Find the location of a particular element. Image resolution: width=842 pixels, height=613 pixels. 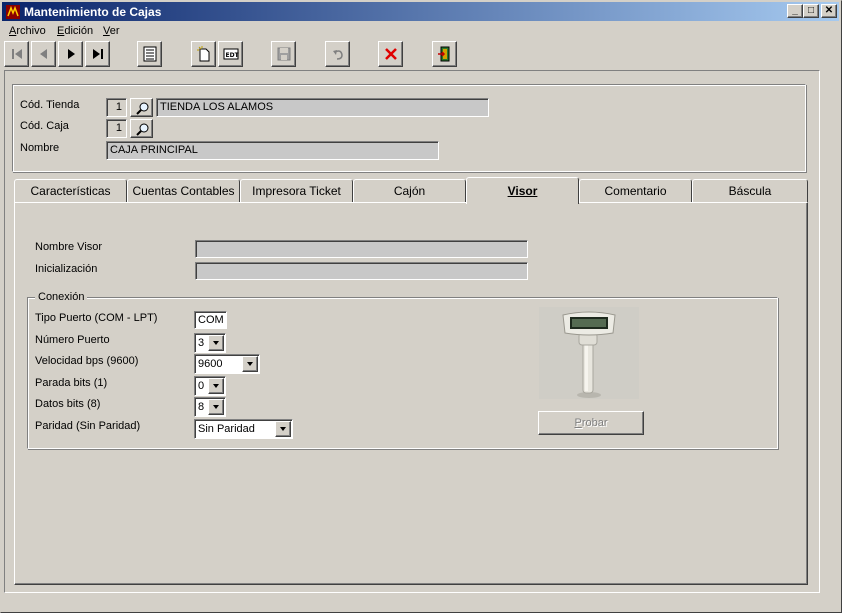

probar-button: Probar is located at coordinates (591, 423).